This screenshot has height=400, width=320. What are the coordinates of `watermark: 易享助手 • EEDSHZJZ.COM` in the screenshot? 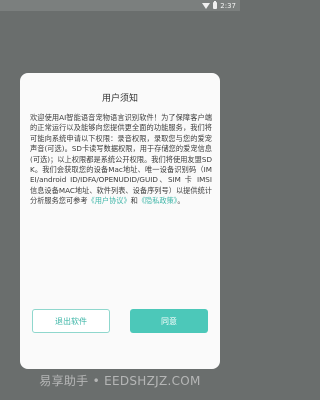 It's located at (120, 381).